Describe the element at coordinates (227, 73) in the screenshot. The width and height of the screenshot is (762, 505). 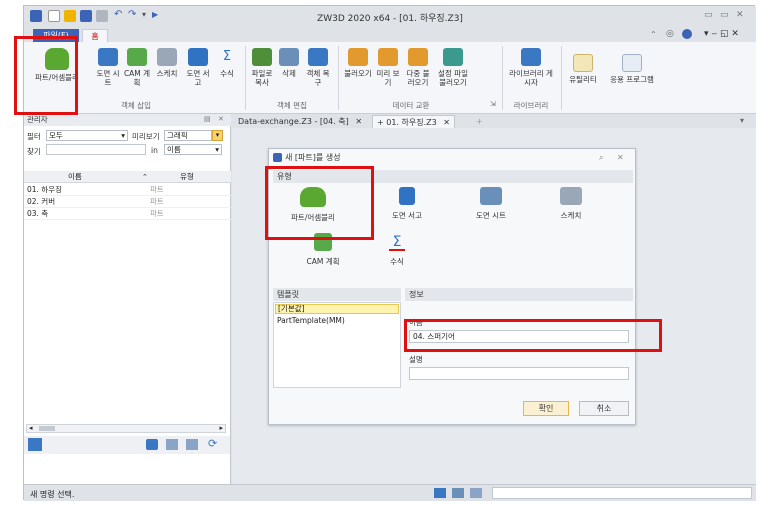
I see `ribbon-button-label: 수식` at that location.